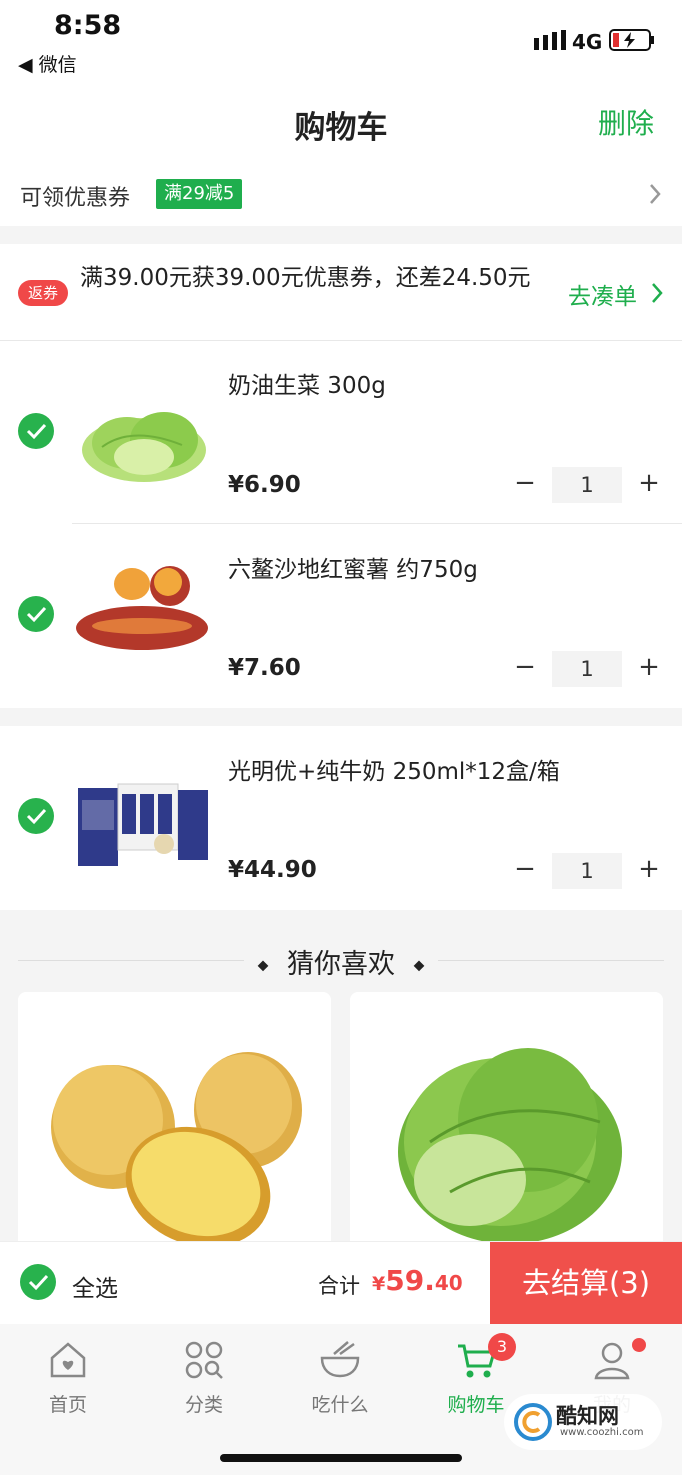 The width and height of the screenshot is (682, 1475). What do you see at coordinates (199, 194) in the screenshot?
I see `coupon-tag: 满29减5` at bounding box center [199, 194].